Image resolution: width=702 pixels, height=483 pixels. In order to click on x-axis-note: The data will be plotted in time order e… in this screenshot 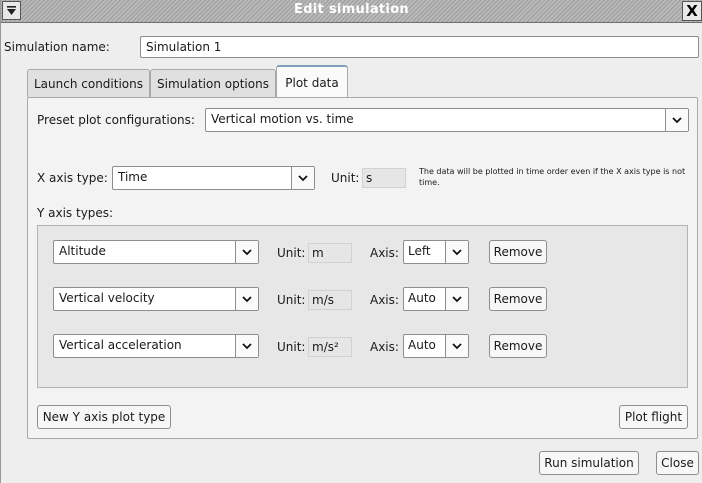, I will do `click(552, 177)`.